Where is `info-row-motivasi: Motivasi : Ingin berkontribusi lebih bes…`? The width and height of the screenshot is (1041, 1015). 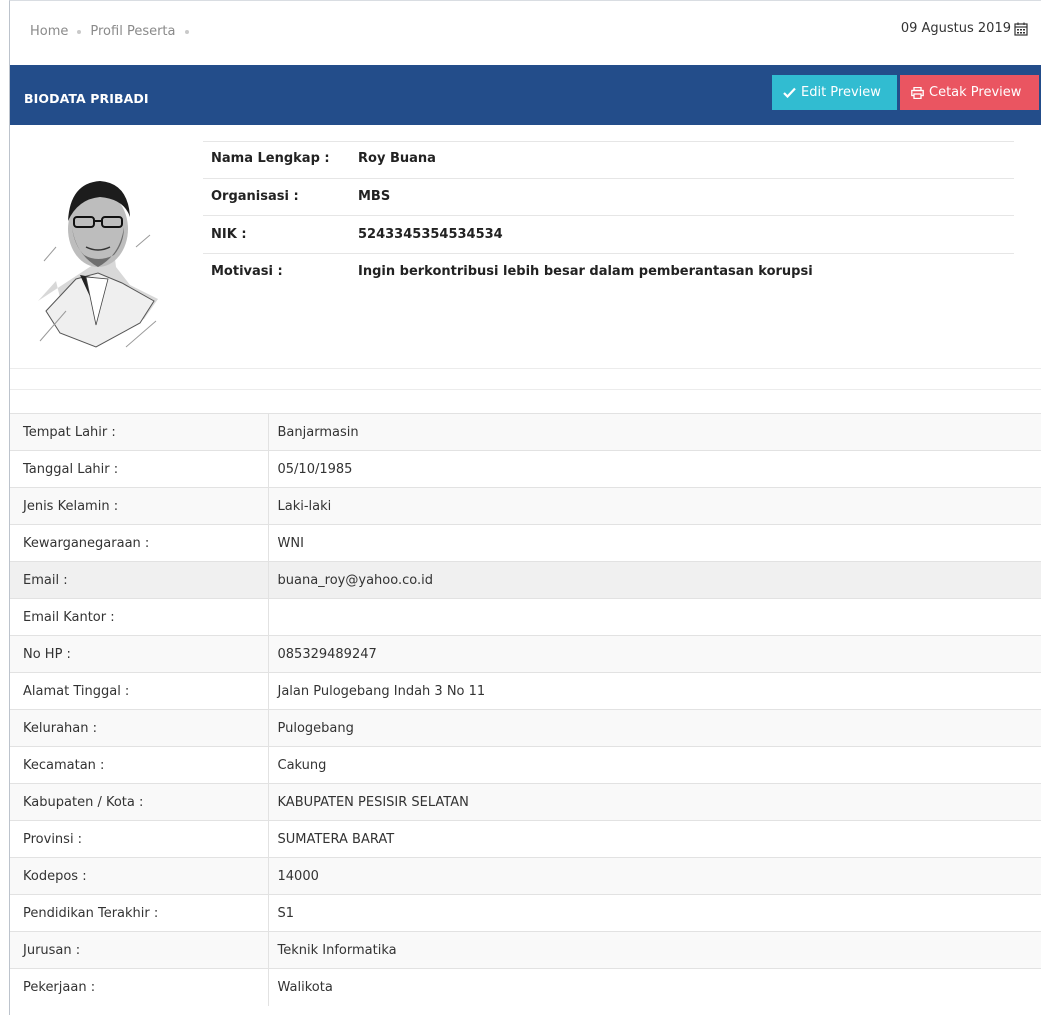
info-row-motivasi: Motivasi : Ingin berkontribusi lebih bes… is located at coordinates (608, 273).